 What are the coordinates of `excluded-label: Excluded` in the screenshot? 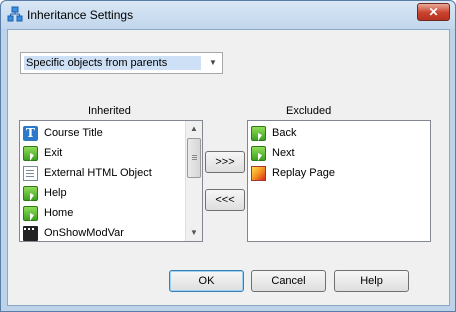 It's located at (309, 111).